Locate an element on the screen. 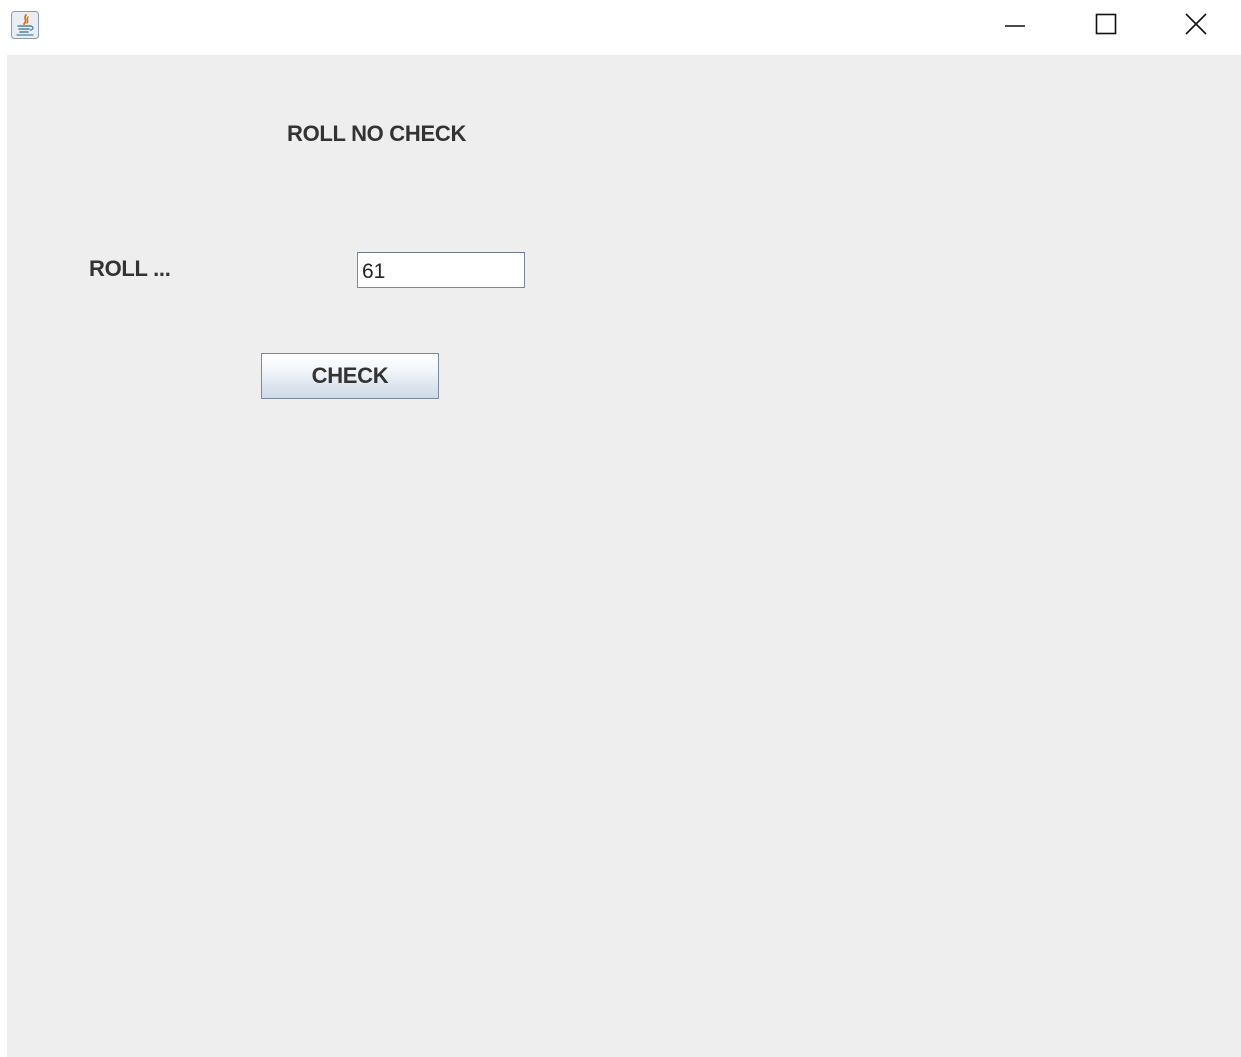 The image size is (1241, 1057). page-title: ROLL NO CHECK is located at coordinates (377, 133).